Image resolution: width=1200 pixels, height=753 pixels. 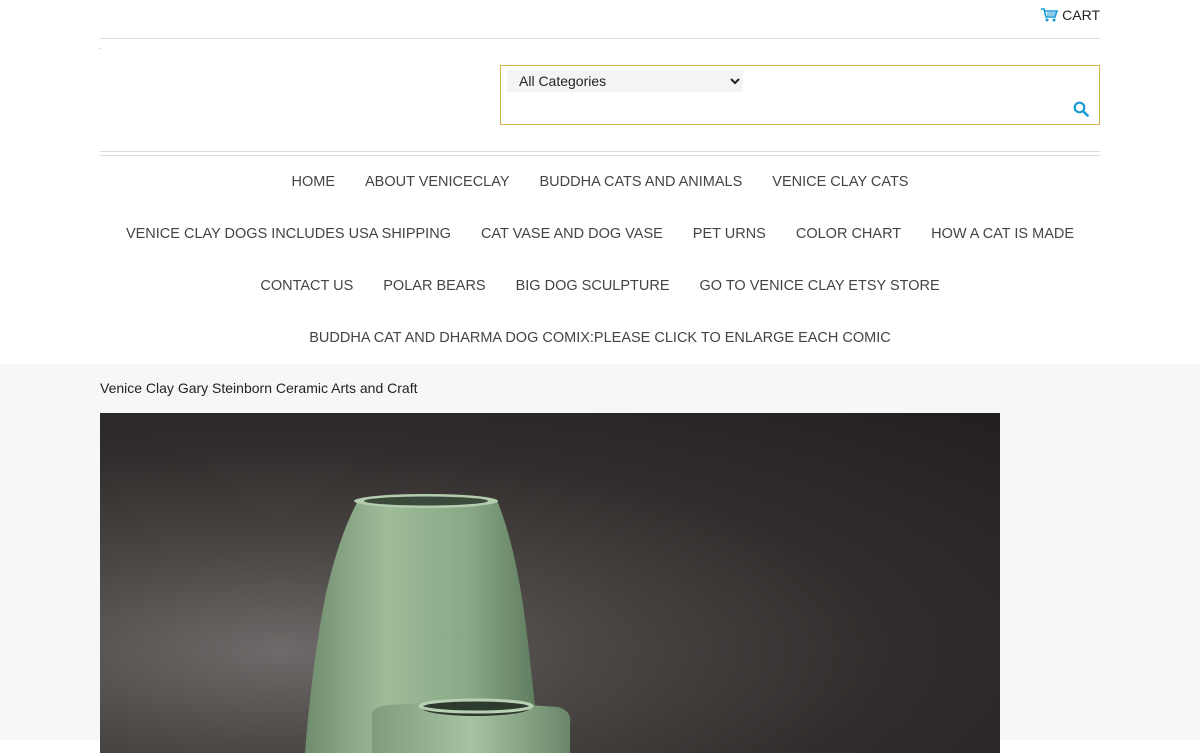 What do you see at coordinates (438, 623) in the screenshot?
I see `green-vases-illustration` at bounding box center [438, 623].